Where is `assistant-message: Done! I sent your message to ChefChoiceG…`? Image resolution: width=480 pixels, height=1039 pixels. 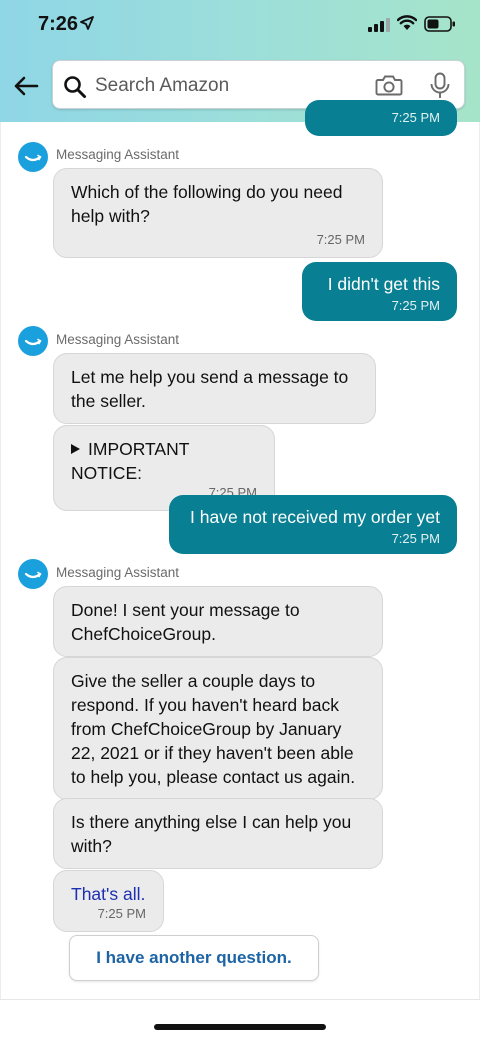 assistant-message: Done! I sent your message to ChefChoiceG… is located at coordinates (218, 621).